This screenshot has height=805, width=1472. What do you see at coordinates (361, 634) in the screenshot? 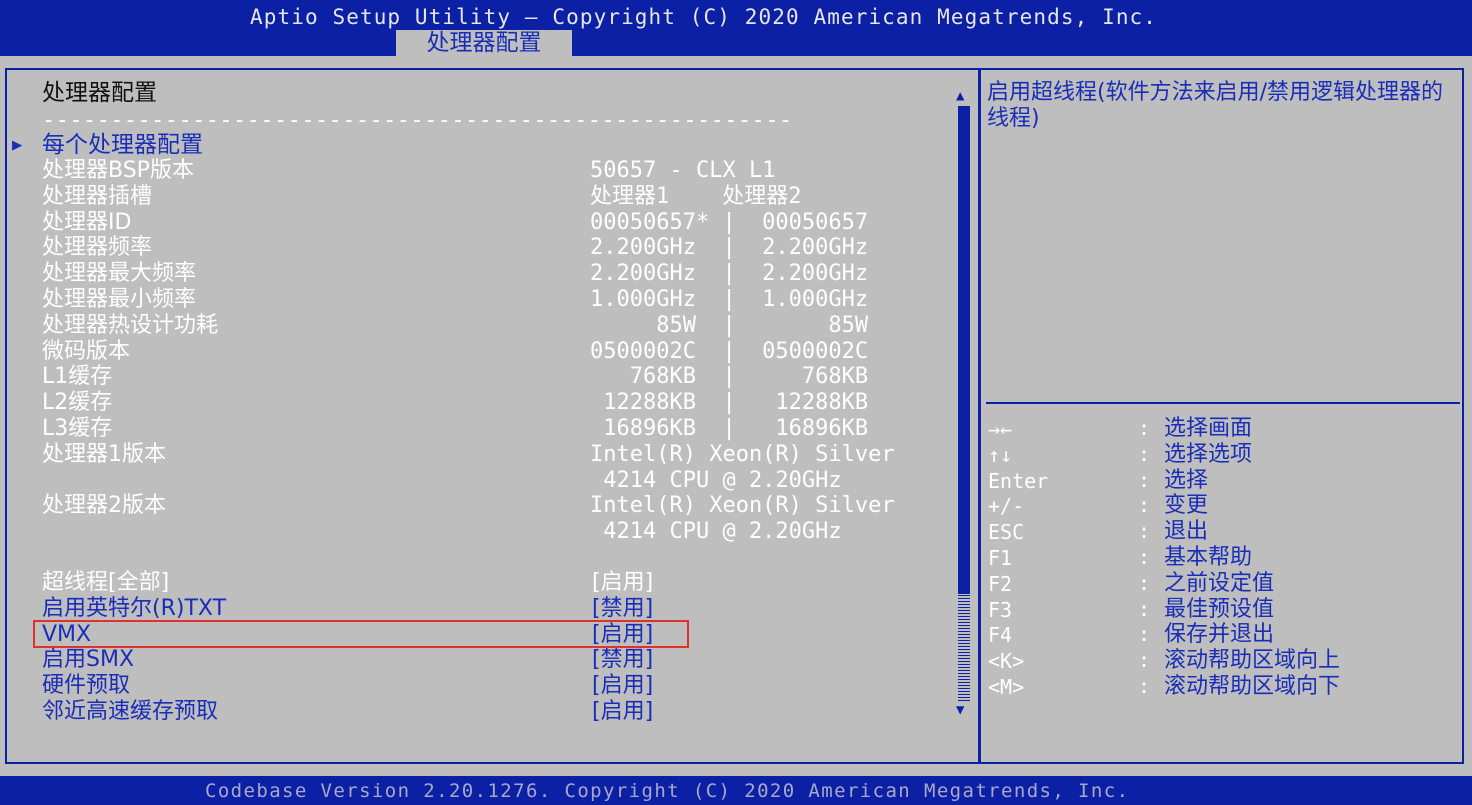
I see `vmx-highlight-box` at bounding box center [361, 634].